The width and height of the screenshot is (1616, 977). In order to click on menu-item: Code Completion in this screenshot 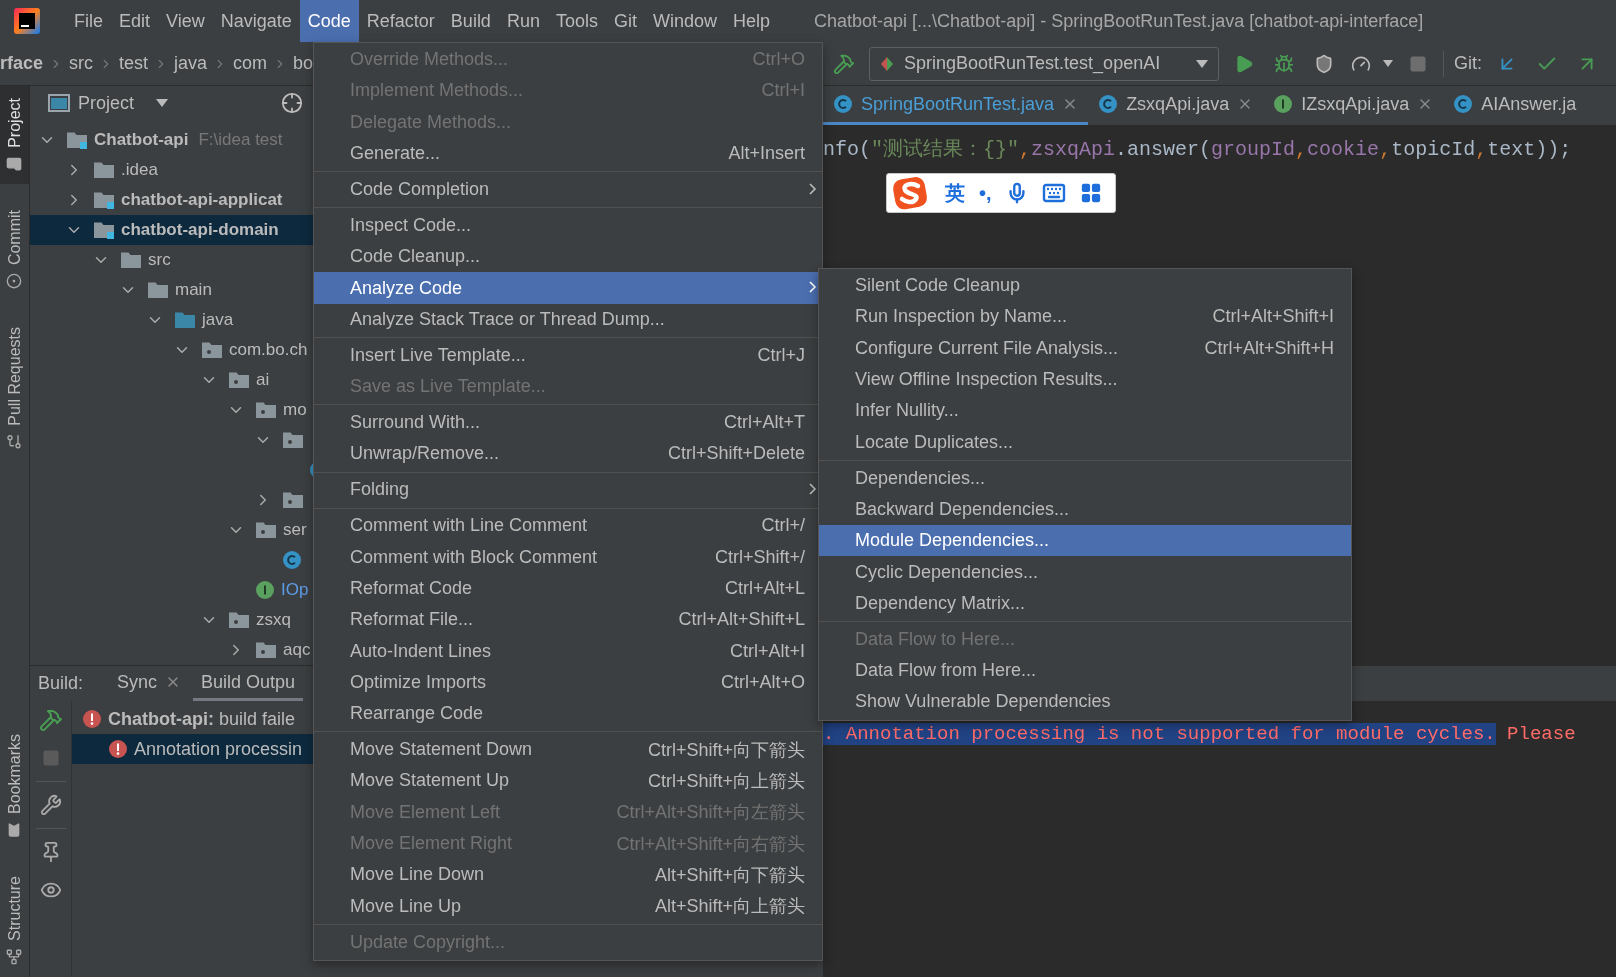, I will do `click(568, 189)`.